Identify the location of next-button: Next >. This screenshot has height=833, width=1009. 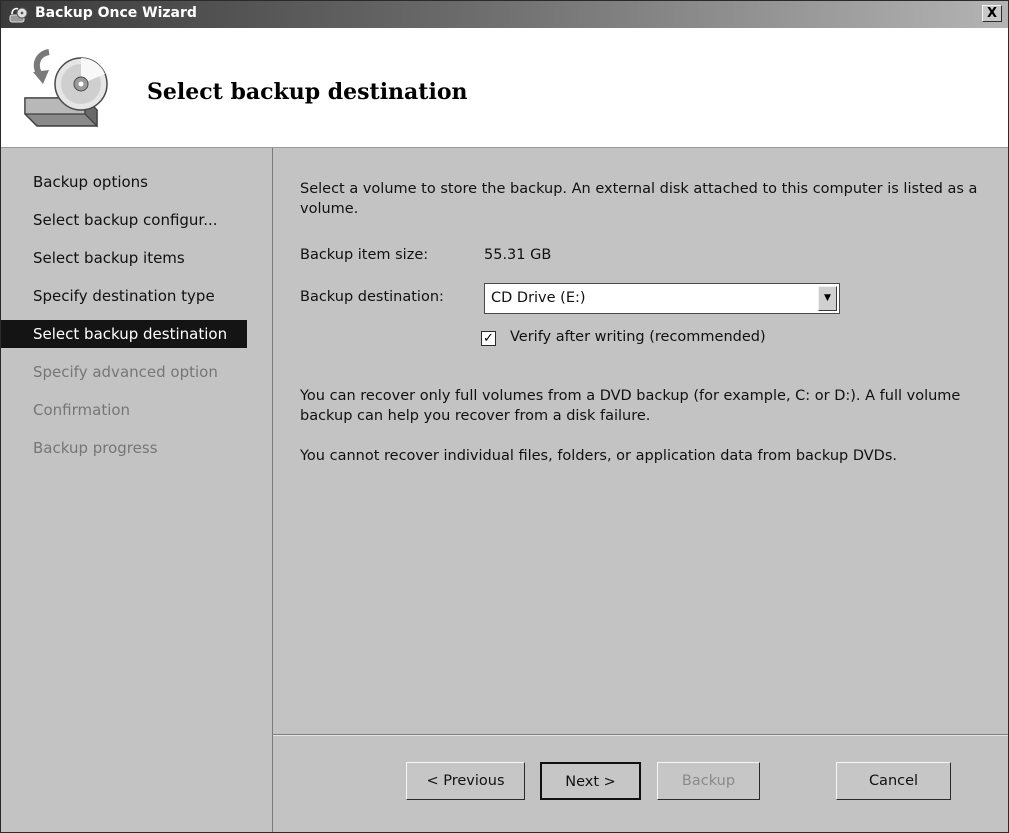
(590, 781).